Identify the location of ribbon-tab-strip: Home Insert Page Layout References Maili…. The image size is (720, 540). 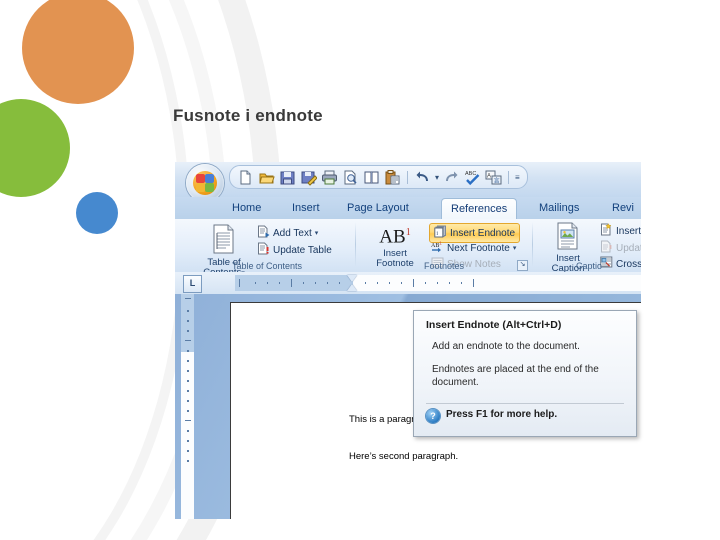
(408, 209).